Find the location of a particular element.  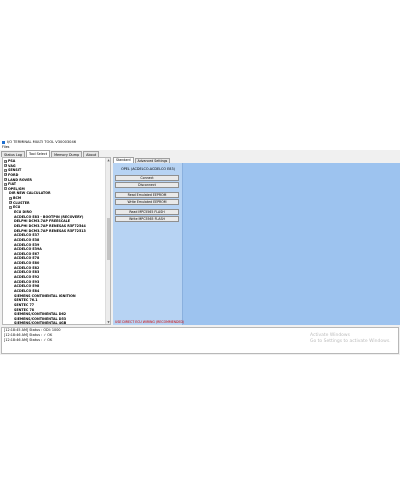

tree-item-label: SENSIT is located at coordinates (15, 170).